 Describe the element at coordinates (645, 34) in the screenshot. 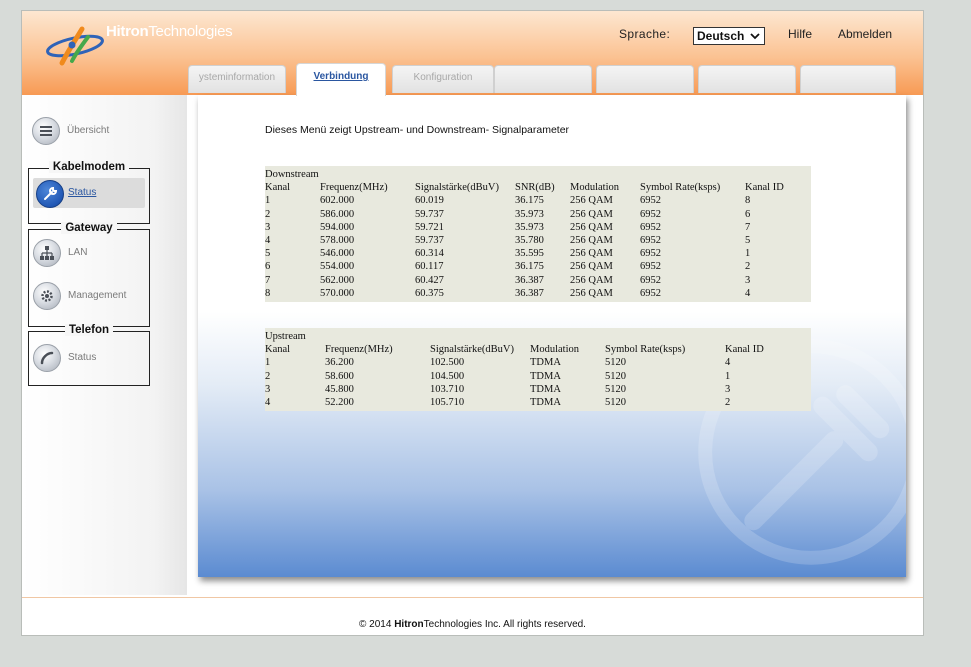

I see `language-label: Sprache:` at that location.